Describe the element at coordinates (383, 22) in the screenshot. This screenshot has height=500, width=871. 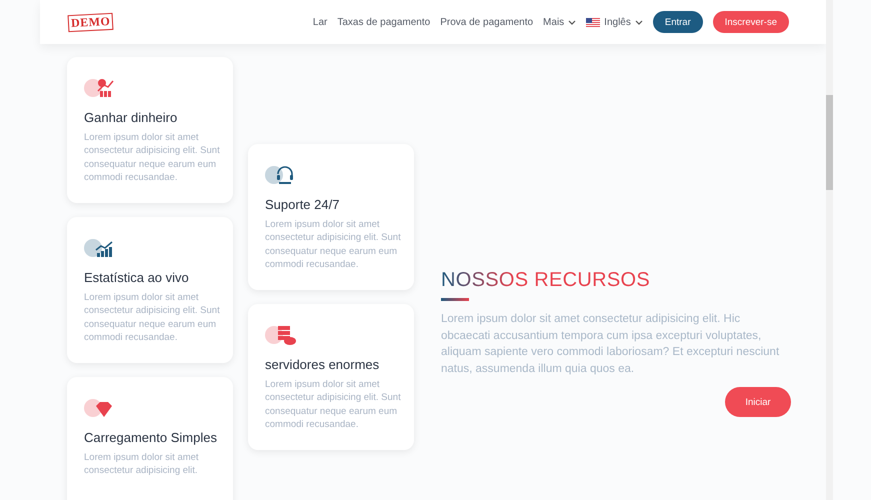
I see `nav-link: Taxas de pagamento` at that location.